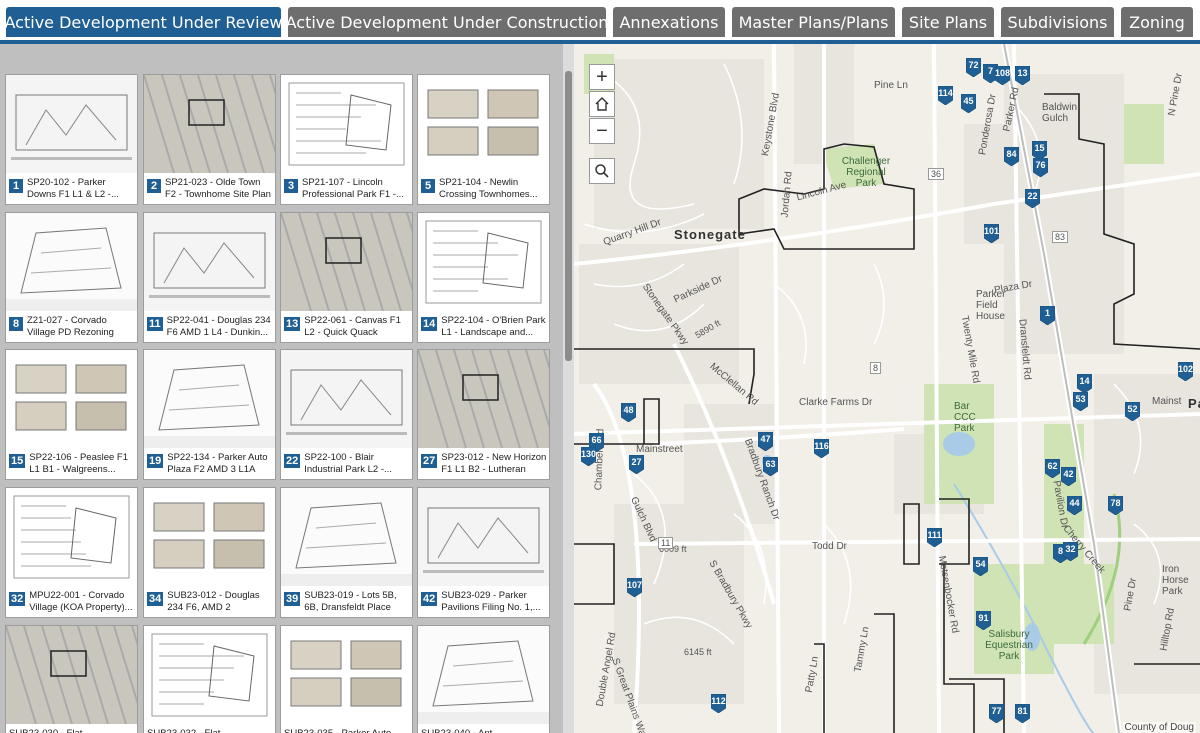  I want to click on project-map-marker: 108, so click(1002, 75).